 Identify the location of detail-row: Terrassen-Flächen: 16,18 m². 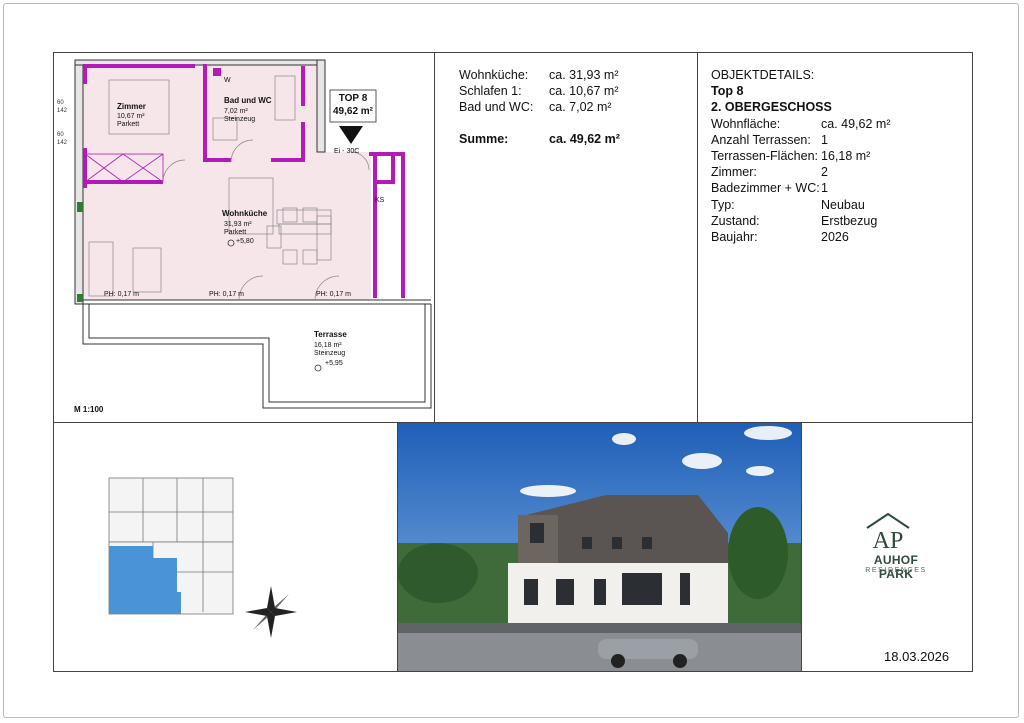
(800, 156).